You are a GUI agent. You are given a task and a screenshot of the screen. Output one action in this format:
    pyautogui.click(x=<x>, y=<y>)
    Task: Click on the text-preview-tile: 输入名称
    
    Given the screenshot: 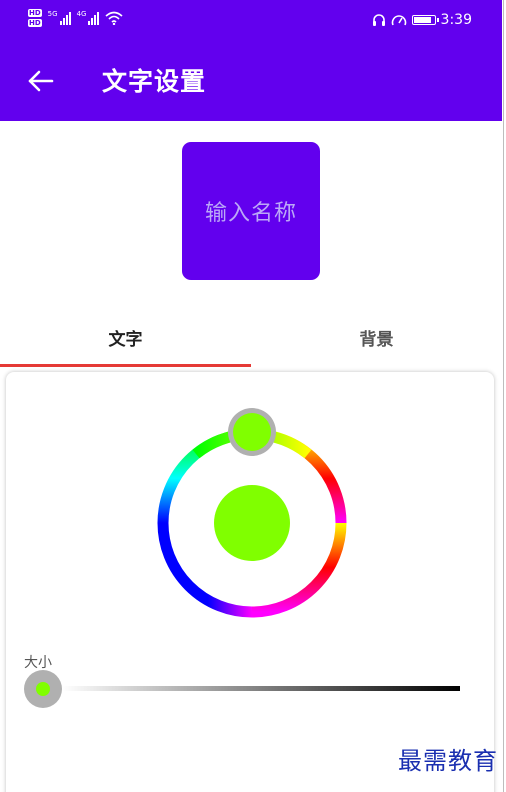 What is the action you would take?
    pyautogui.click(x=251, y=211)
    